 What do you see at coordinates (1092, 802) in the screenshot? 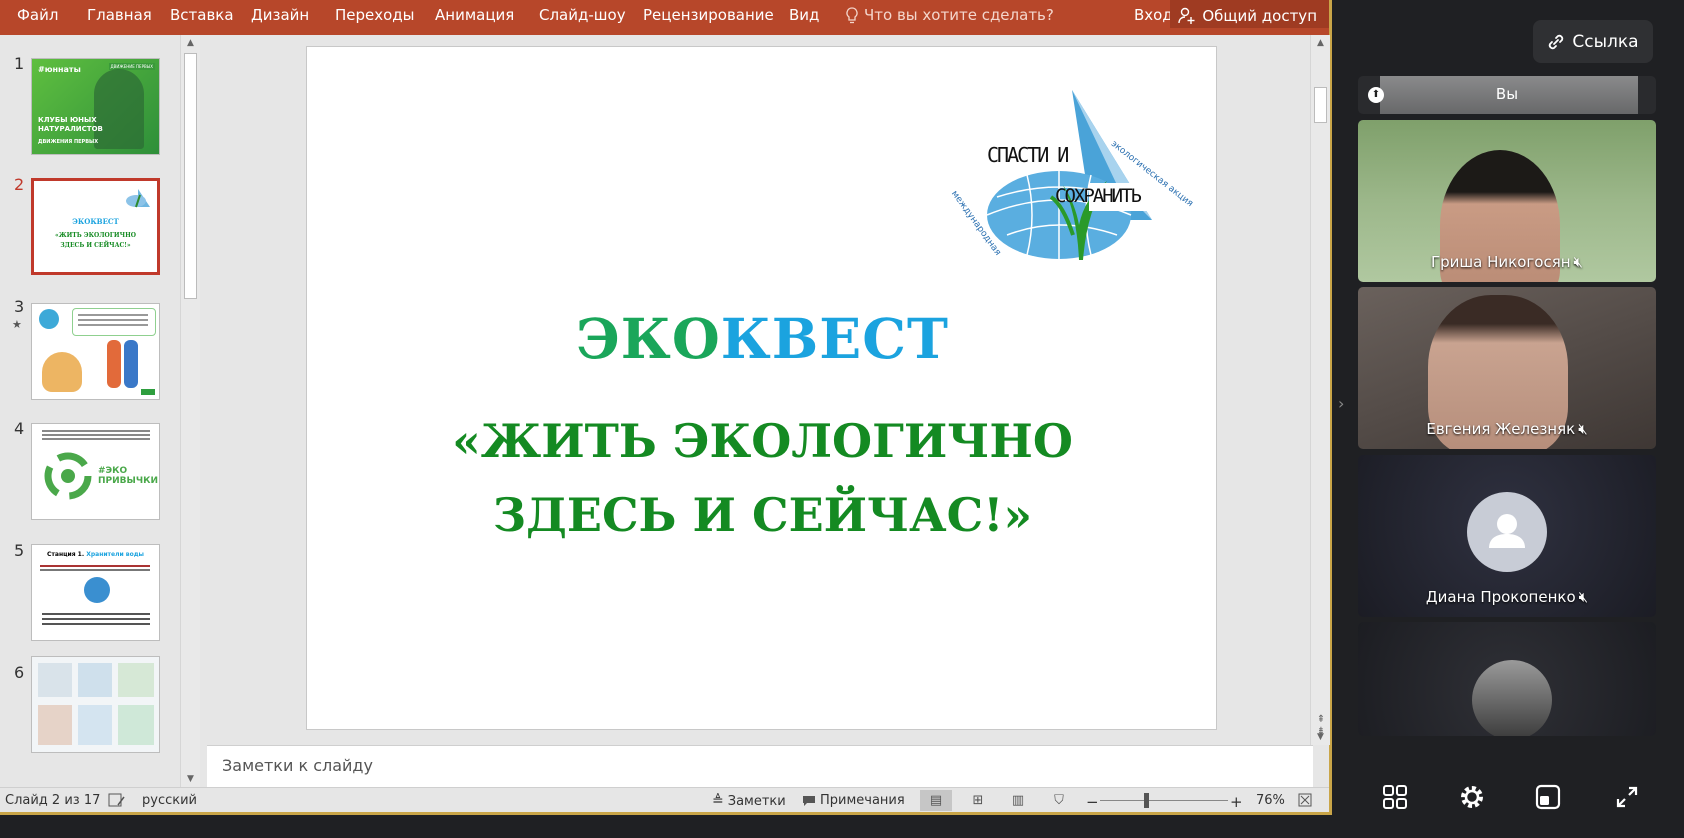
I see `zoom-out-icon: −` at bounding box center [1092, 802].